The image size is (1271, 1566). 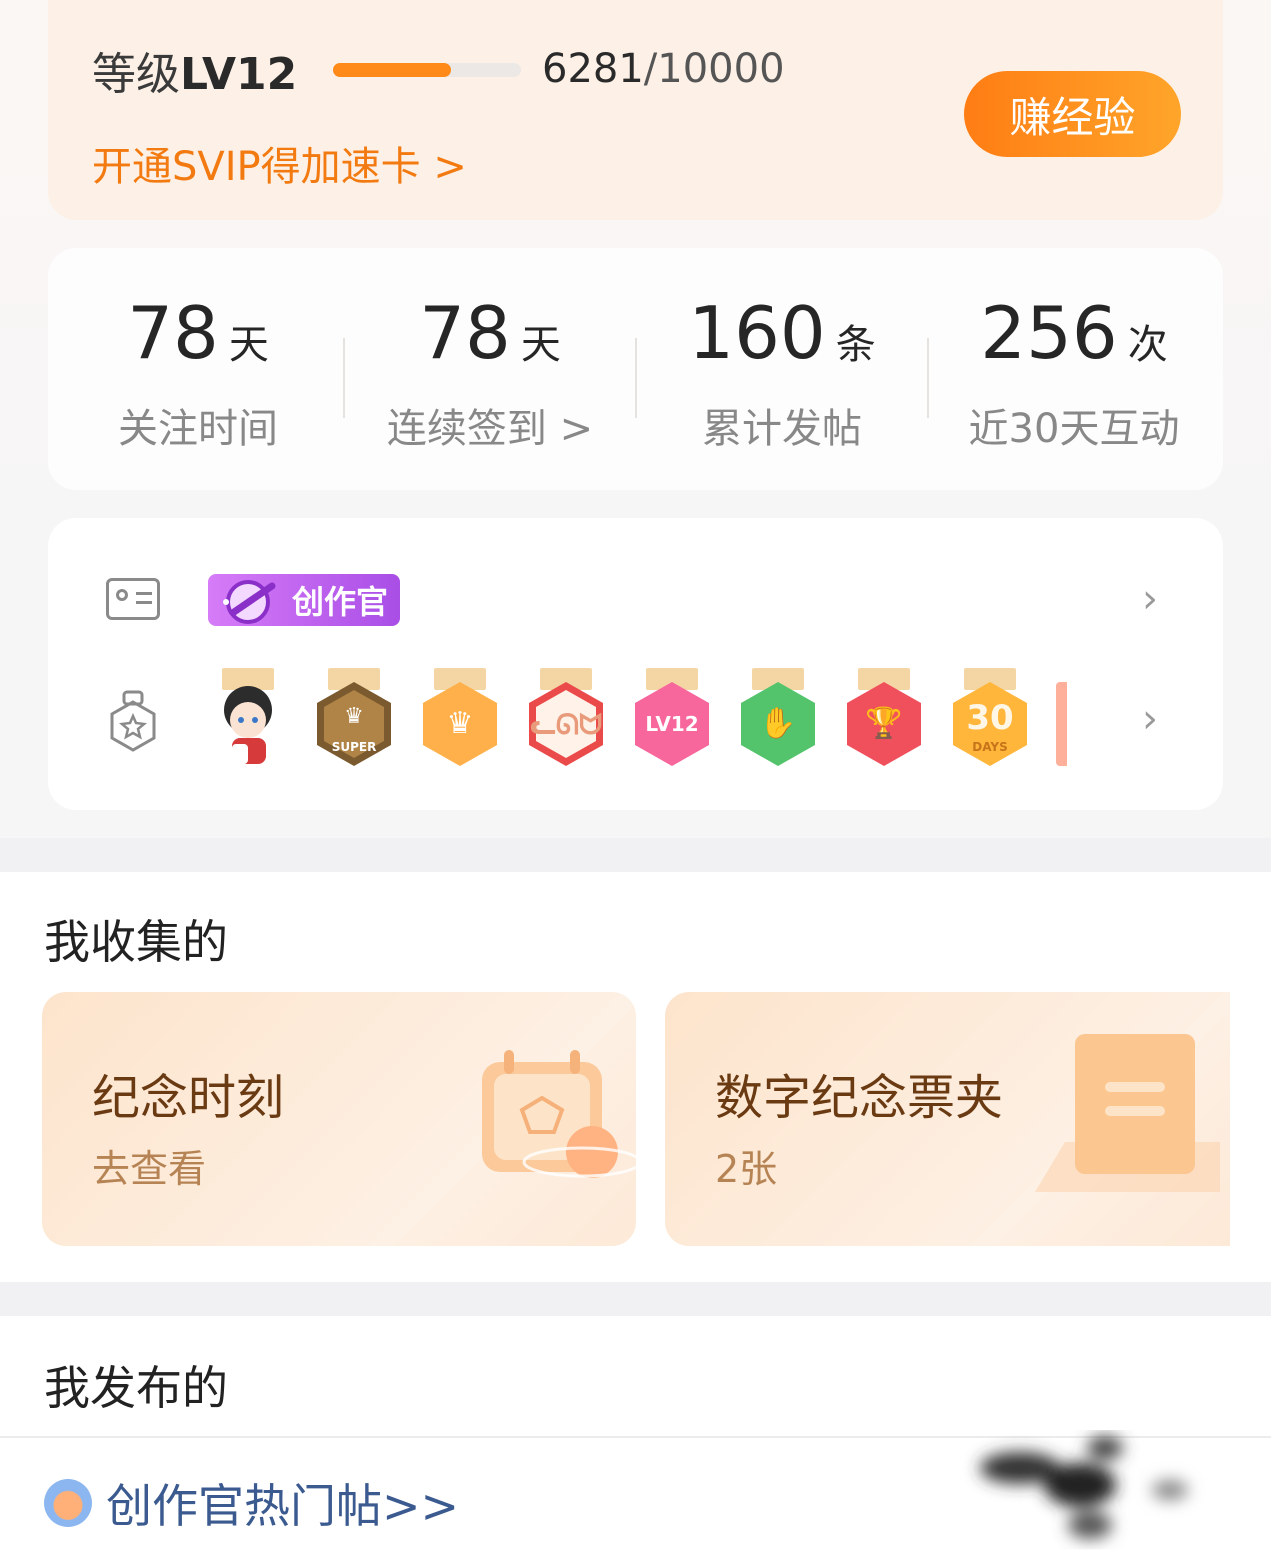 I want to click on stat-interactions: 256 次 近30天互动, so click(x=1074, y=371).